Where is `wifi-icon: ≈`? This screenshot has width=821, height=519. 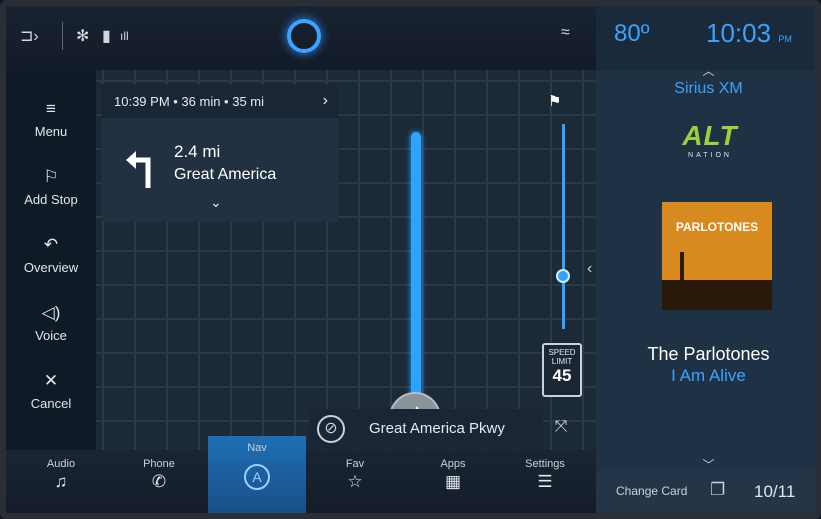
wifi-icon: ≈ is located at coordinates (565, 32).